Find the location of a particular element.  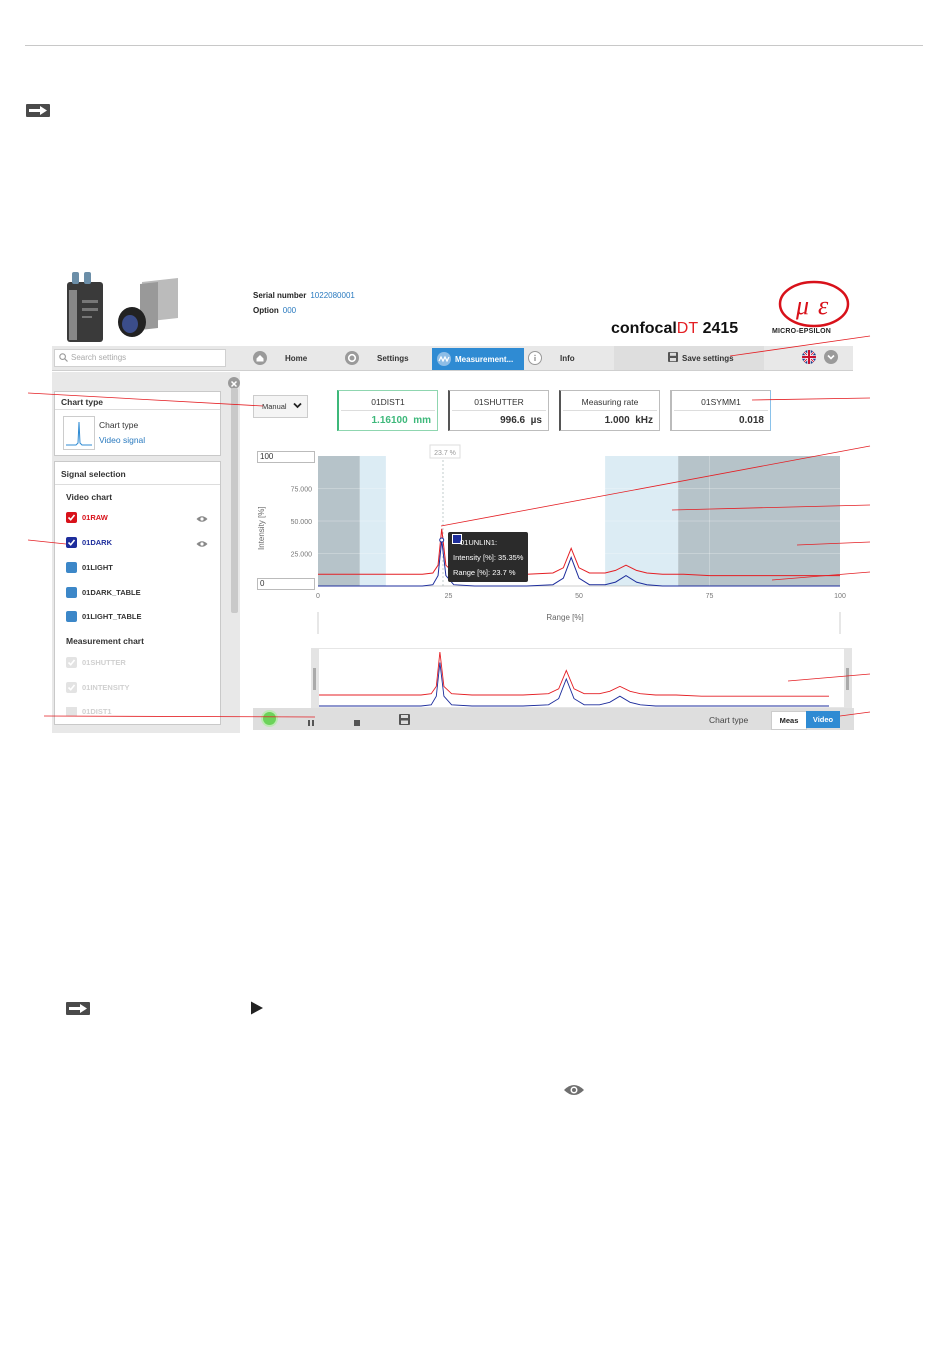

play-icon is located at coordinates (257, 1008).